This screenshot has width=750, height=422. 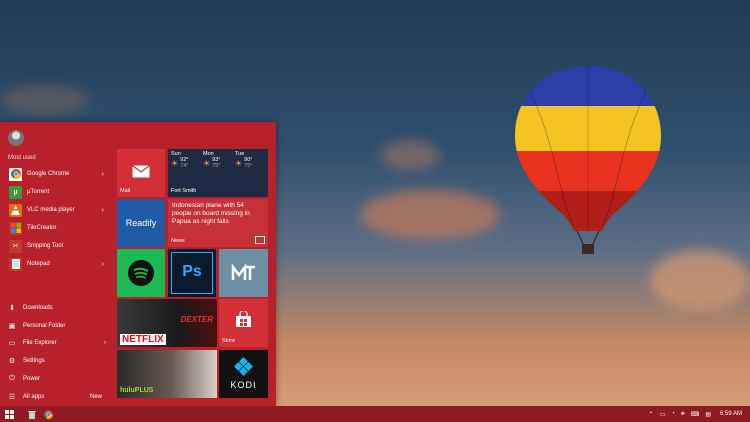 What do you see at coordinates (15, 264) in the screenshot?
I see `notepad-icon` at bounding box center [15, 264].